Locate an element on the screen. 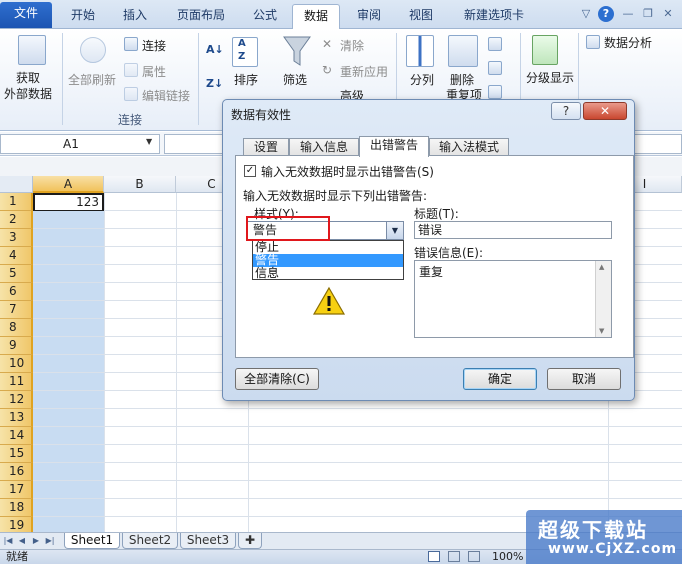  first-sheet-icon: |◀ is located at coordinates (8, 541).